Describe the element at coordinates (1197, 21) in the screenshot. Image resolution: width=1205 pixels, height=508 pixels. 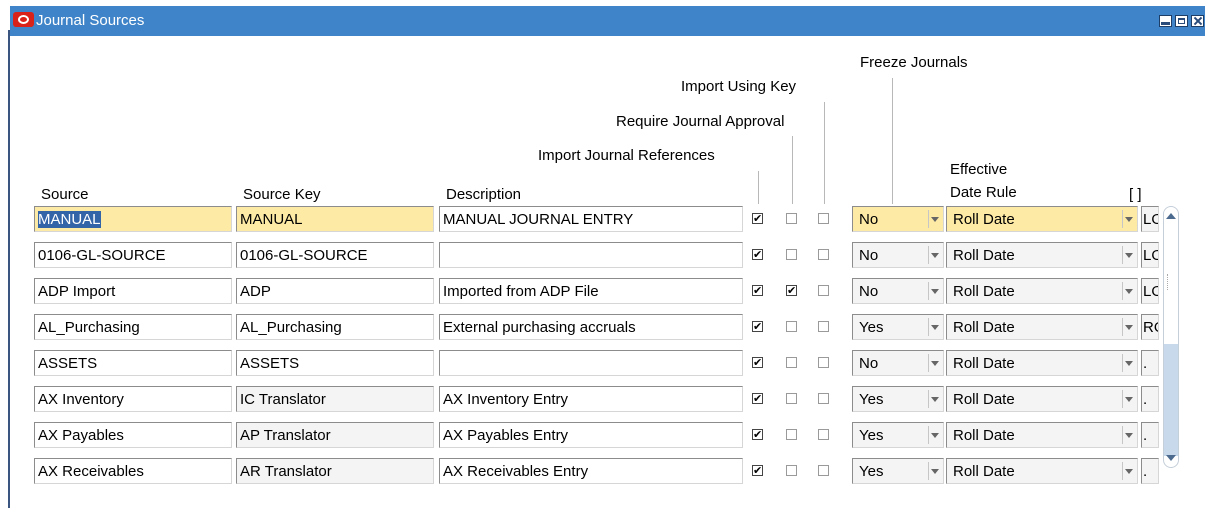
I see `close-icon` at that location.